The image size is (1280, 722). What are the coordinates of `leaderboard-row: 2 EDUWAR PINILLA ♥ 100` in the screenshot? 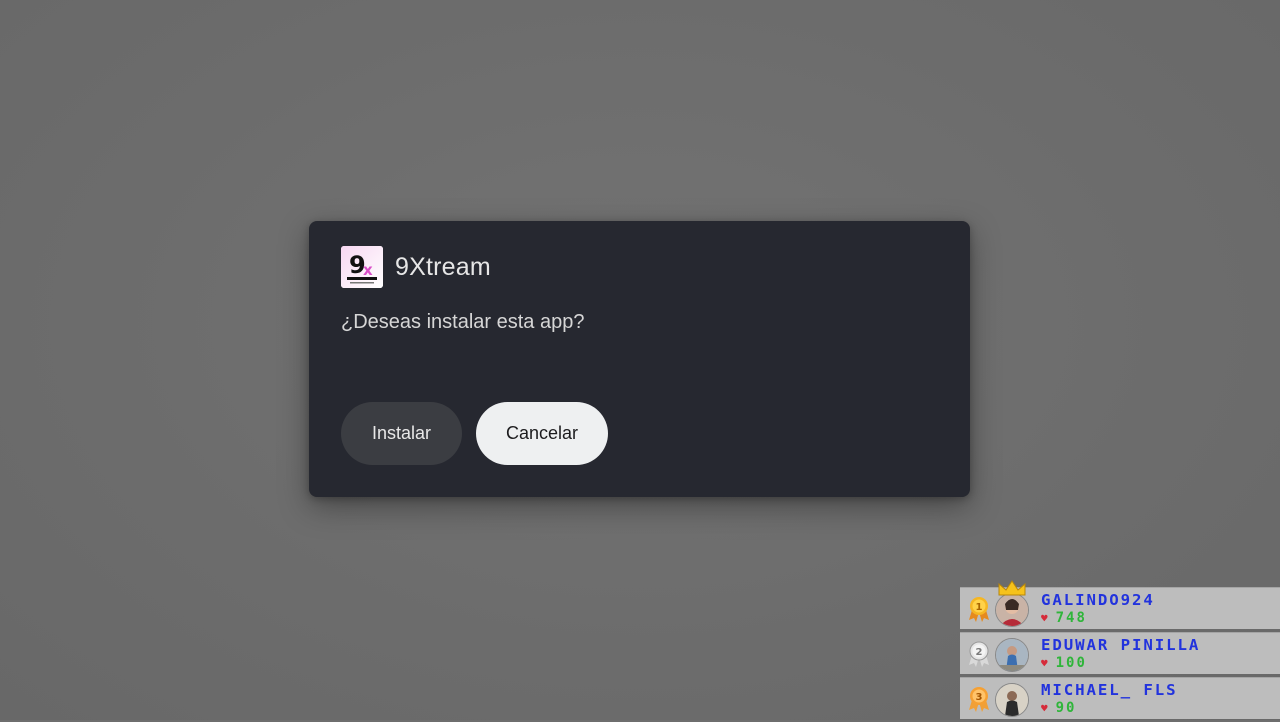 It's located at (1120, 653).